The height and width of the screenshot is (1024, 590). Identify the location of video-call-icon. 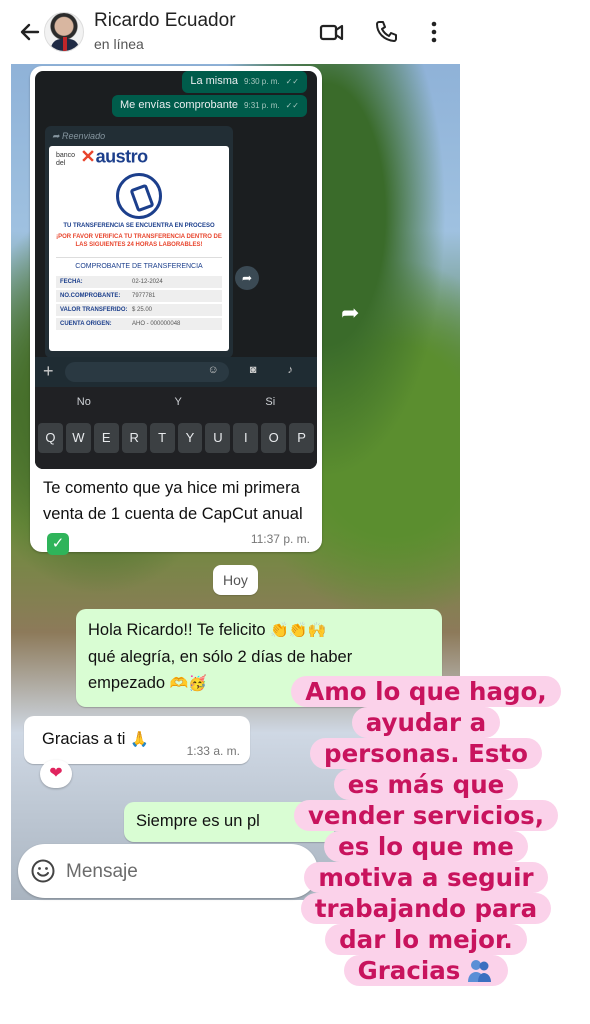
(332, 32).